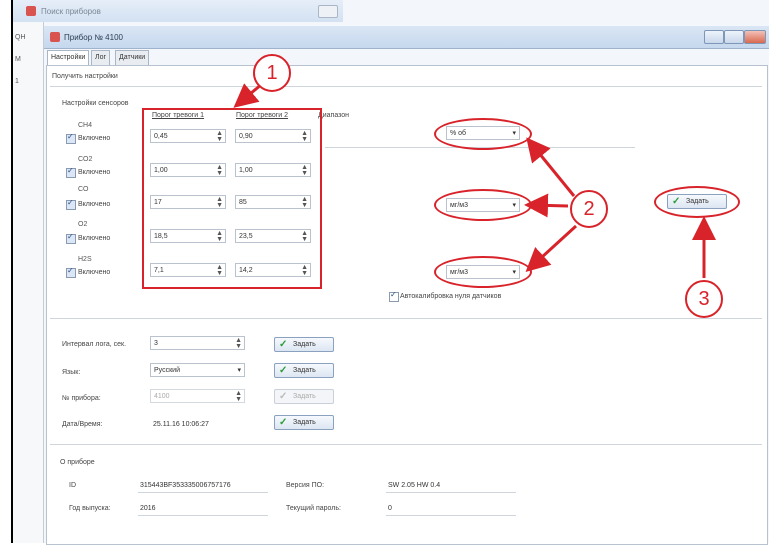  What do you see at coordinates (589, 209) in the screenshot?
I see `callout-2: 2` at bounding box center [589, 209].